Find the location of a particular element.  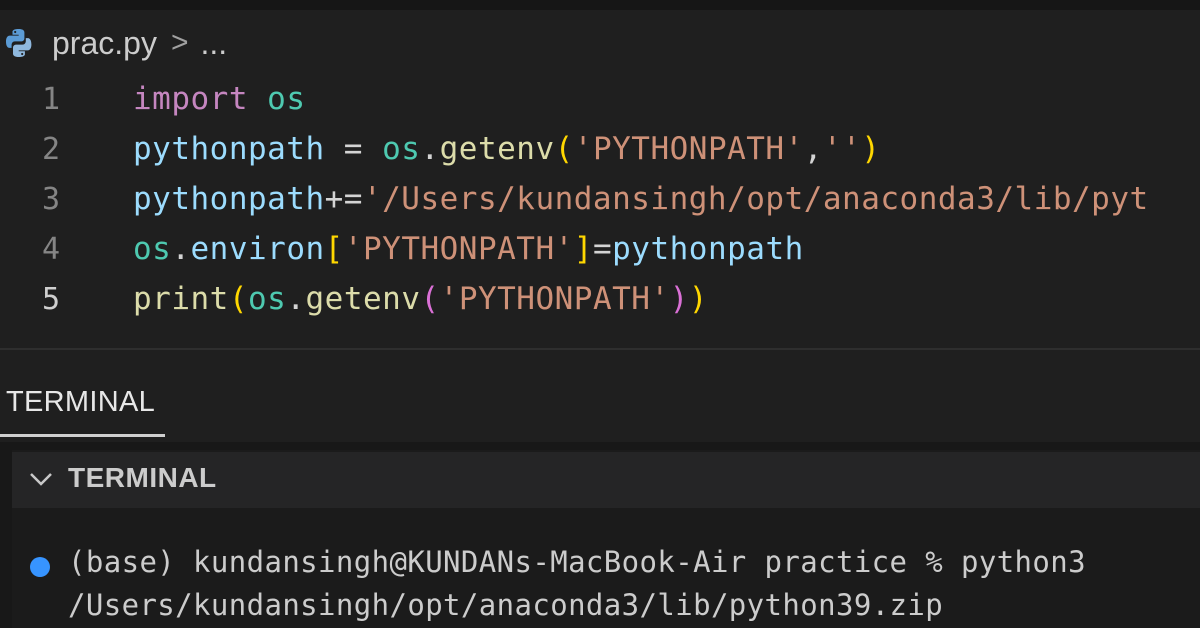

code-token: import is located at coordinates (190, 99).